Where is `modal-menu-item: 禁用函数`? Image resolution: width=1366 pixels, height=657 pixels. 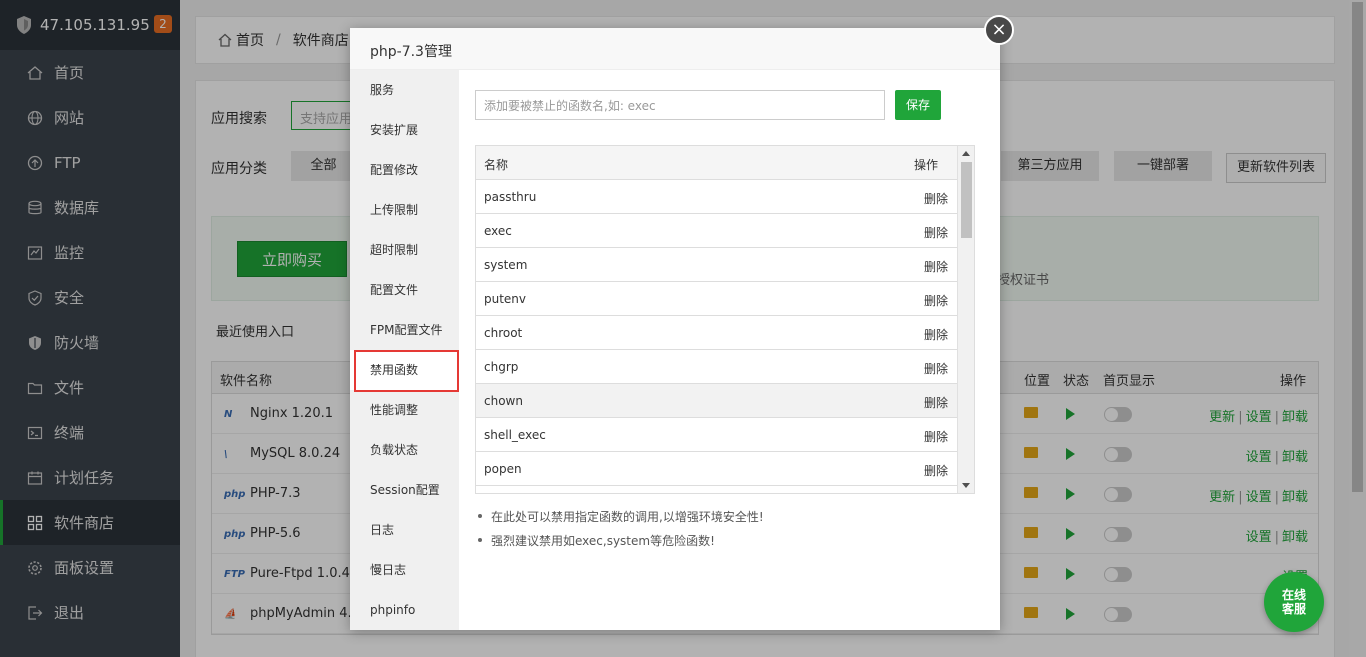
modal-menu-item: 禁用函数 is located at coordinates (404, 371).